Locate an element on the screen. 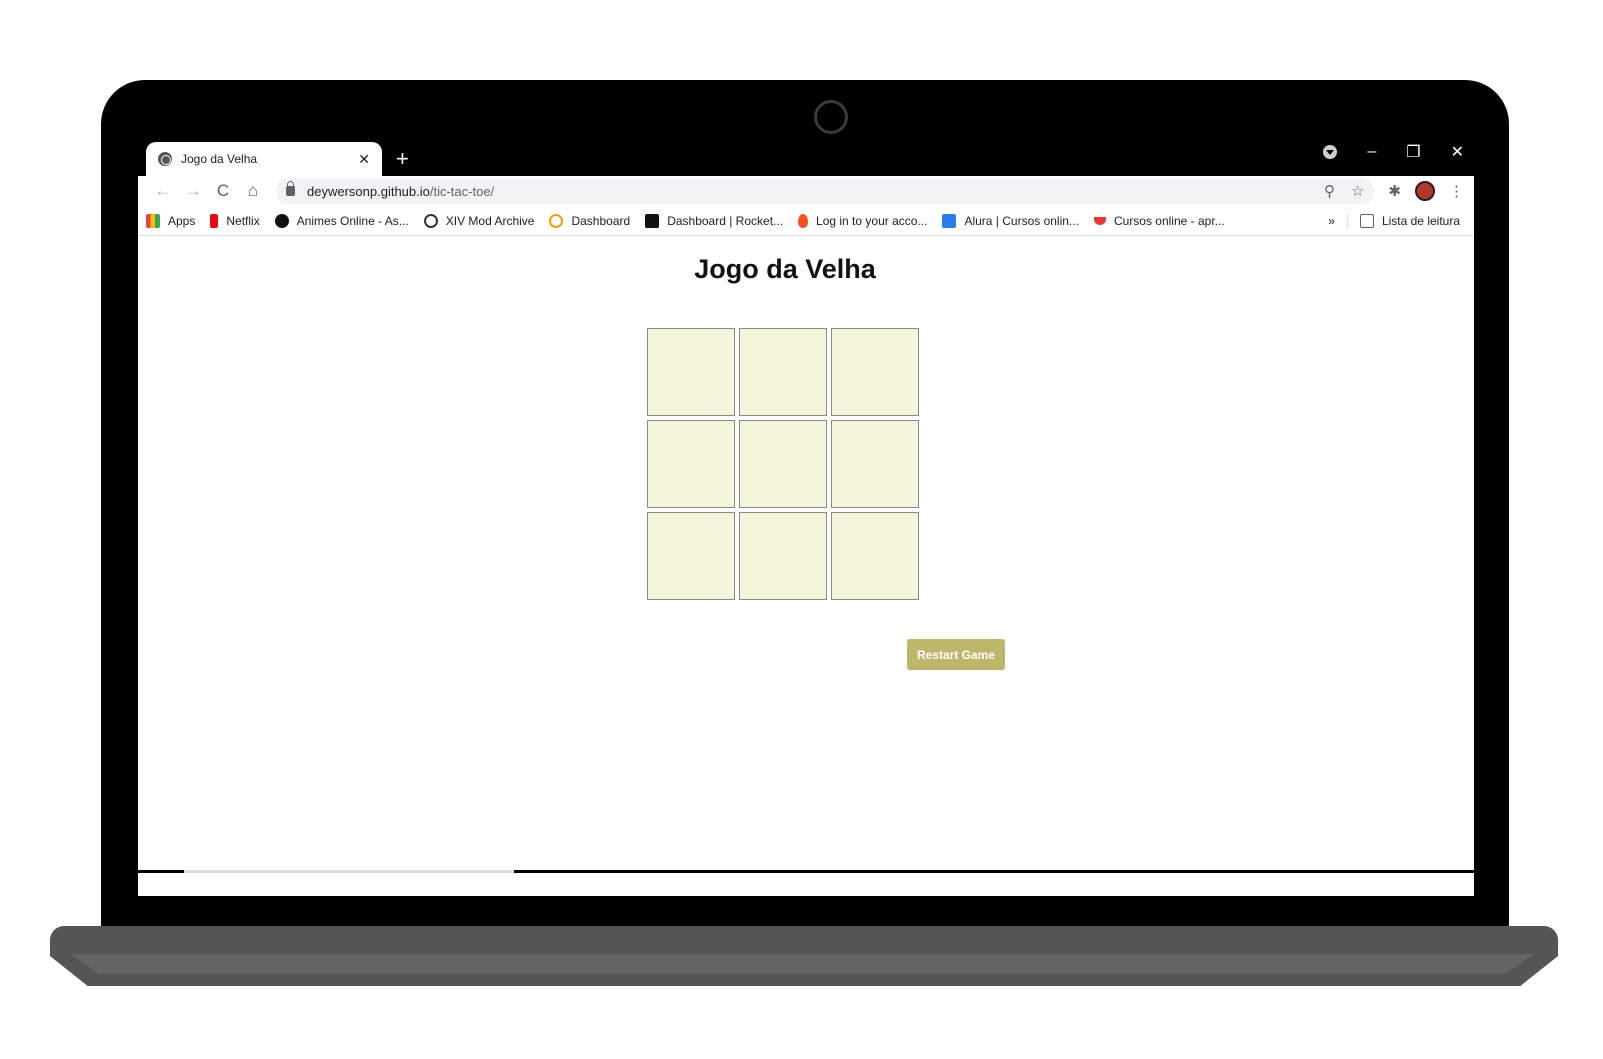  dashboard-icon is located at coordinates (556, 220).